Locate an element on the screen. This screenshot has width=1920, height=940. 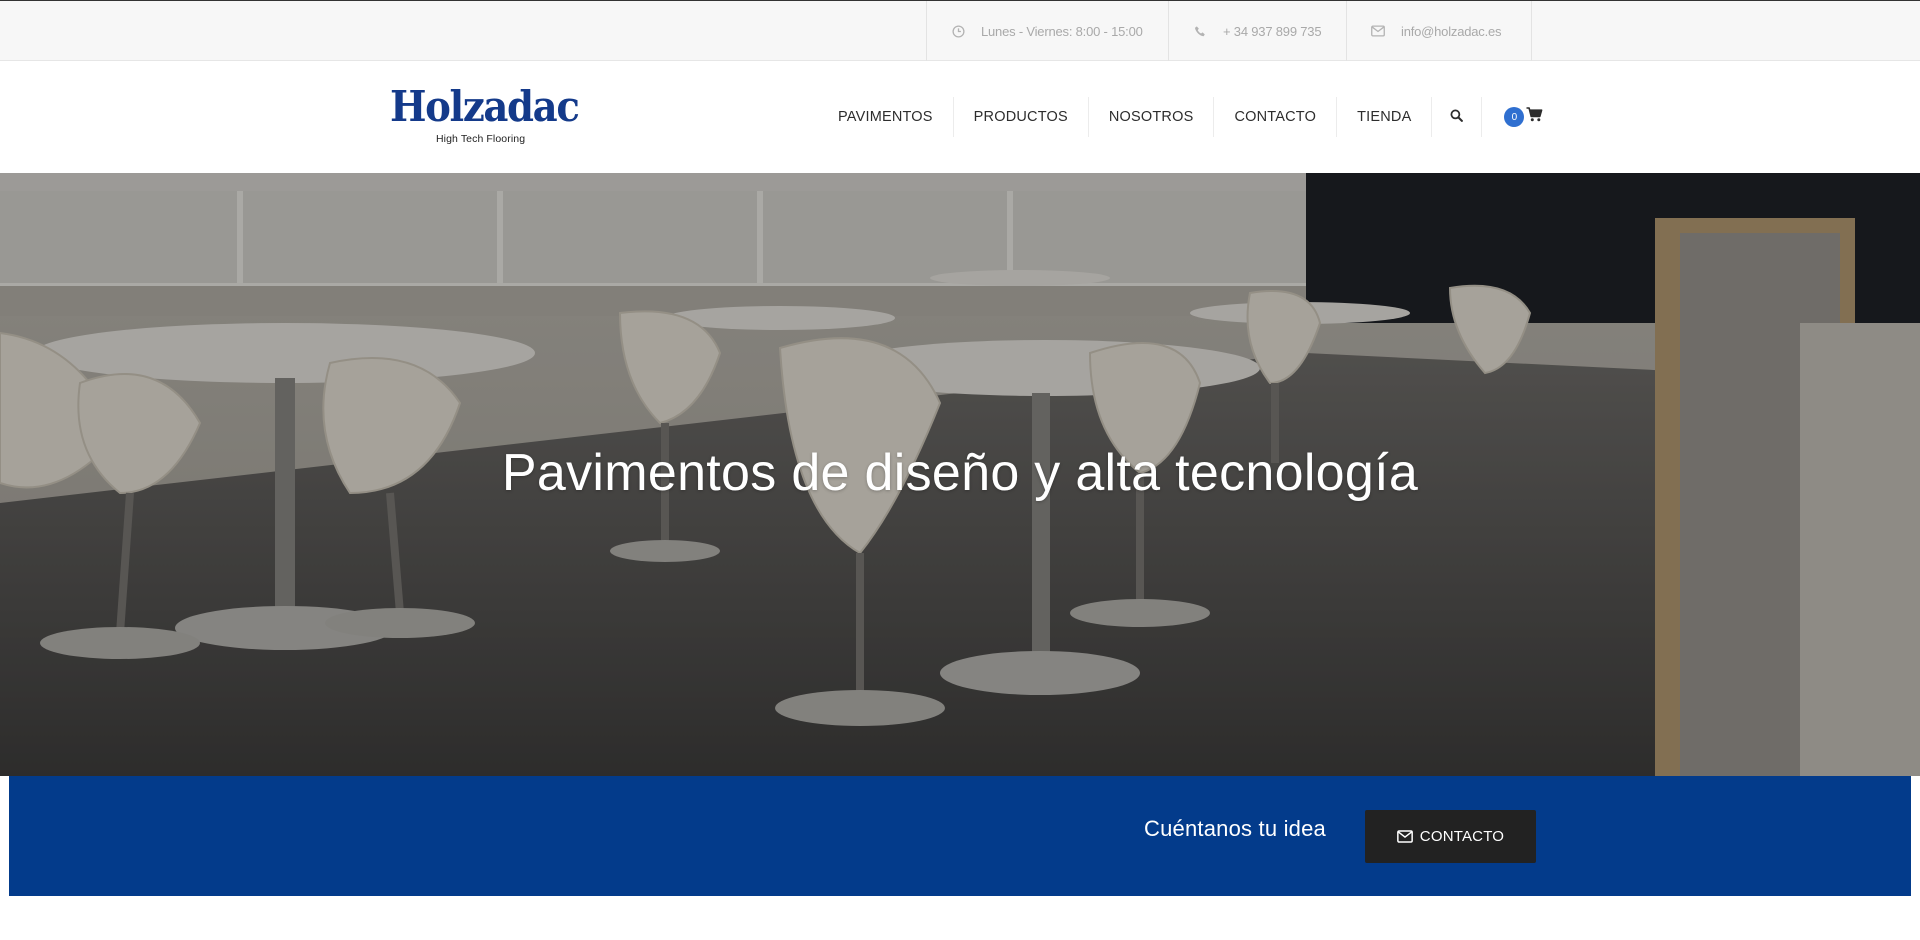
cta-text: Cuéntanos tu idea is located at coordinates (1235, 828).